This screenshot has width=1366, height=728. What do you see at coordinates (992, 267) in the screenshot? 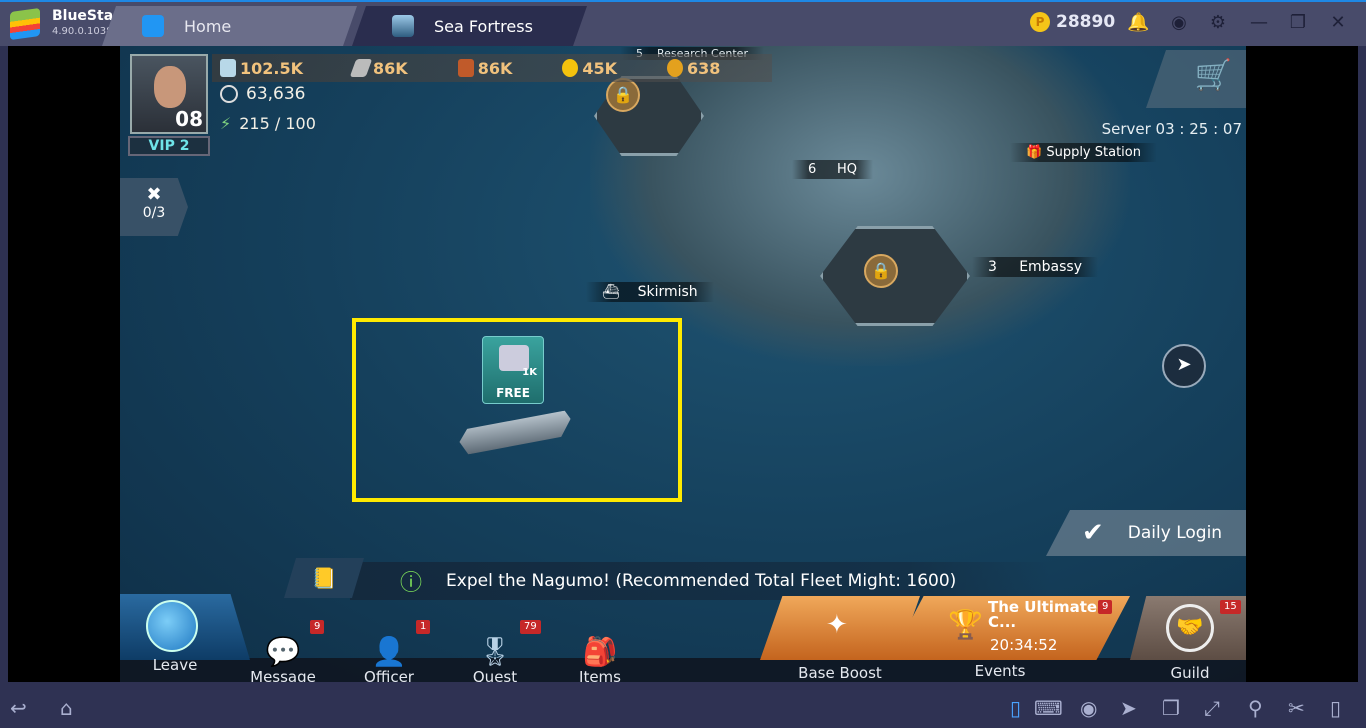
I see `level: 3` at bounding box center [992, 267].